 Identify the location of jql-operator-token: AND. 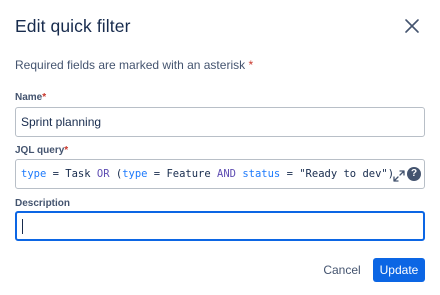
(226, 174).